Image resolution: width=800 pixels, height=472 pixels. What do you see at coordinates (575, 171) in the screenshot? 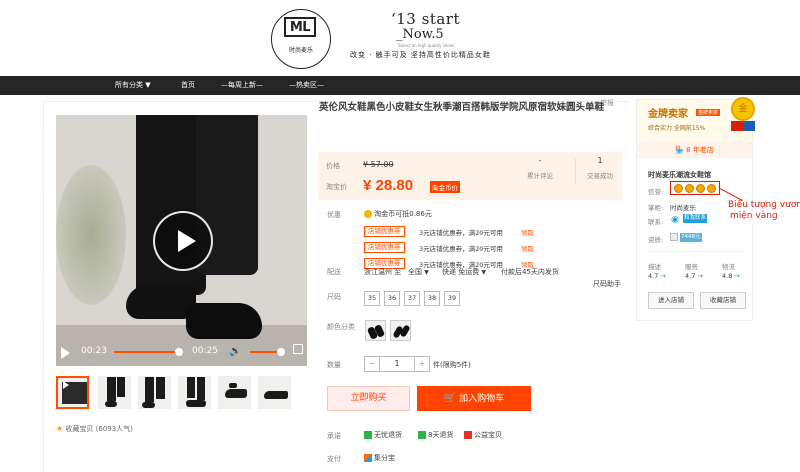
I see `stats-divider` at bounding box center [575, 171].